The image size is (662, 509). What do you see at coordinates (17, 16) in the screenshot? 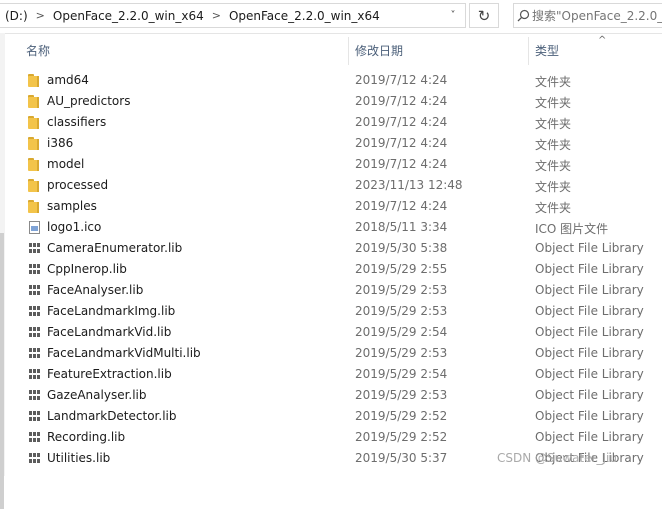
I see `breadcrumb-drive: (D:)` at bounding box center [17, 16].